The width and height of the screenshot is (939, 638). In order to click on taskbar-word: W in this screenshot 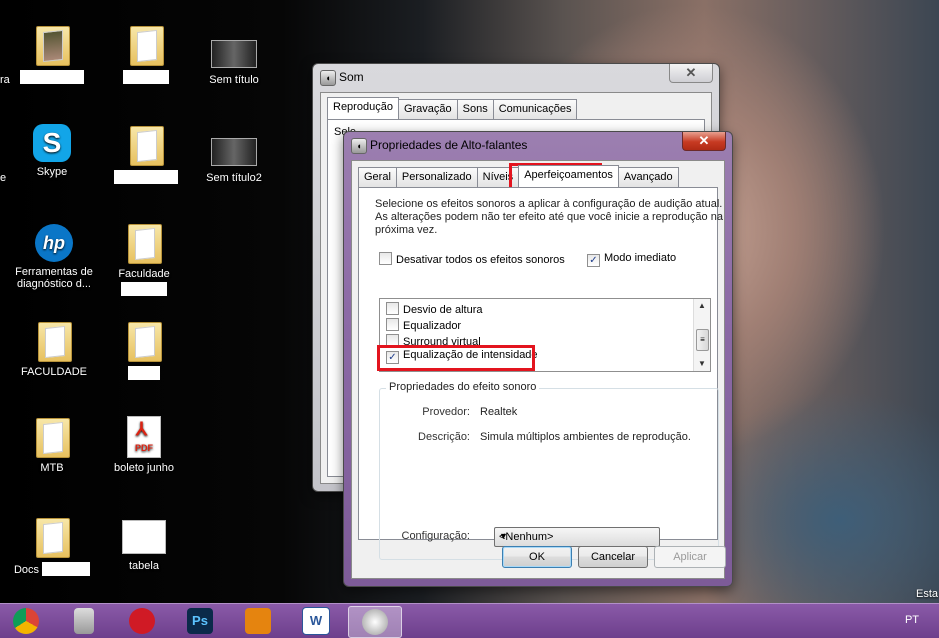, I will do `click(316, 621)`.